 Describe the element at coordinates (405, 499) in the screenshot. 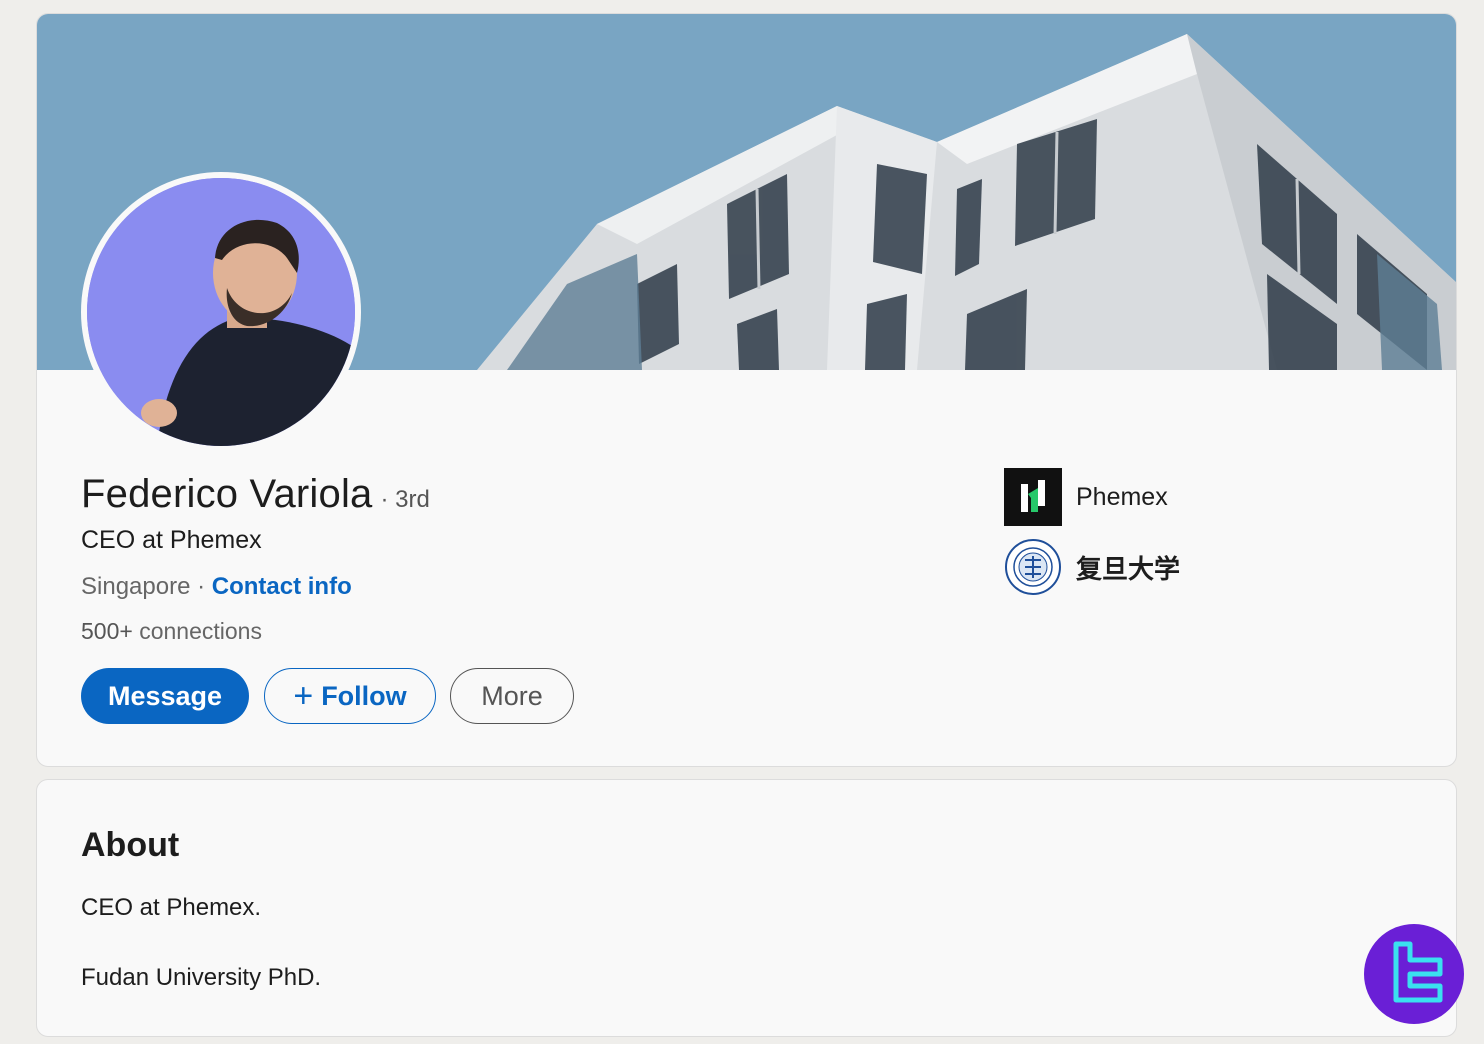

I see `connection-degree: · 3rd` at that location.